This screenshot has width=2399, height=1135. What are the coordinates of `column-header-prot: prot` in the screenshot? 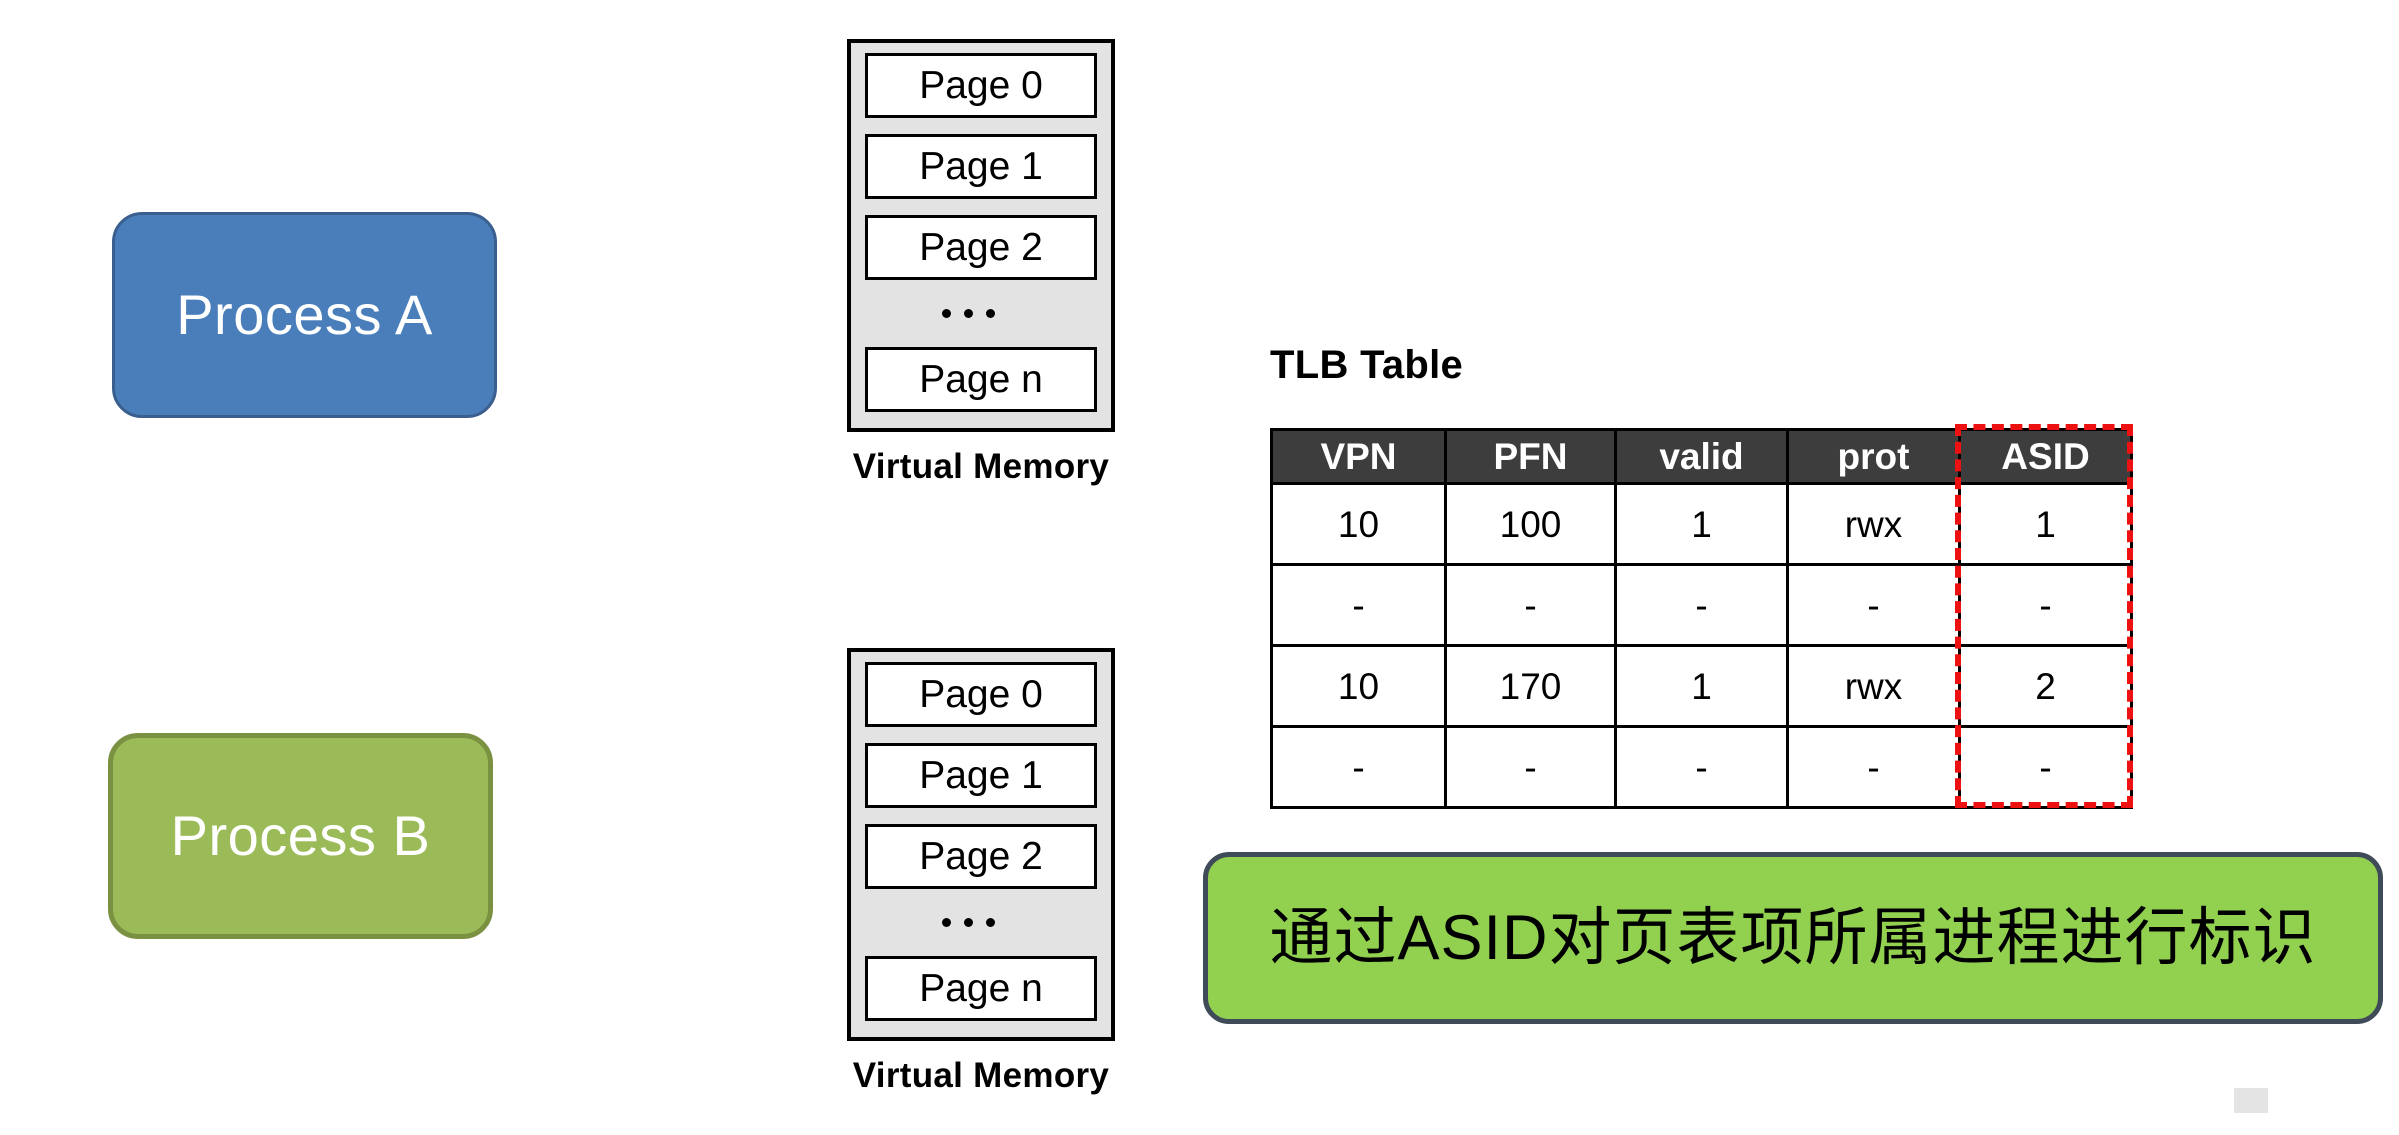 It's located at (1873, 456).